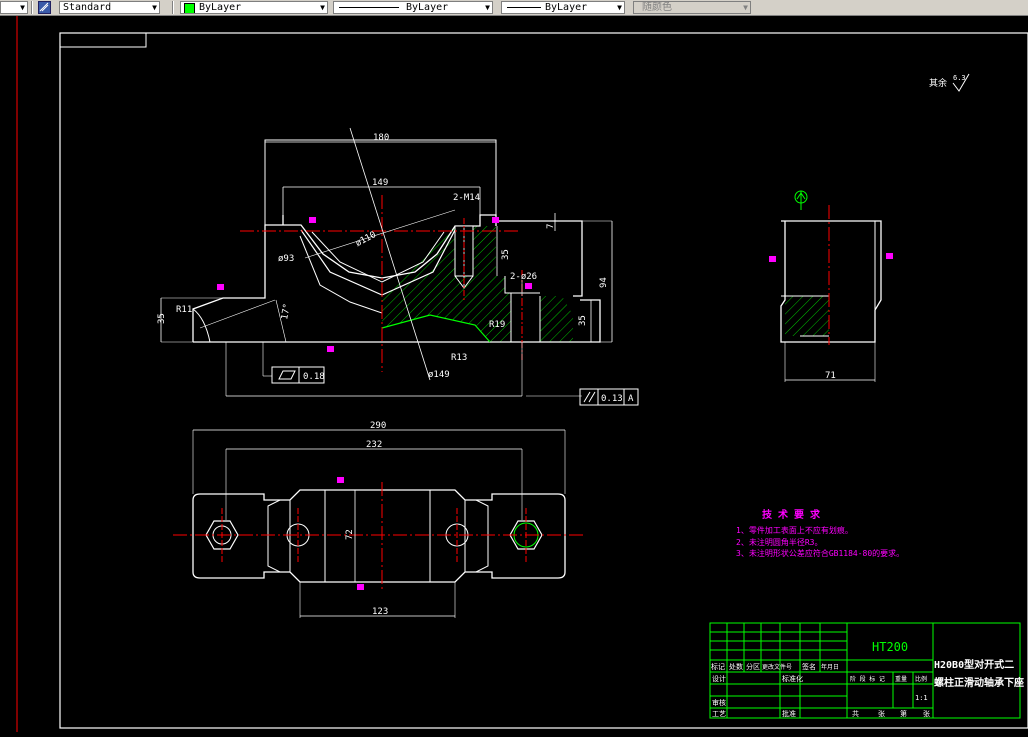  Describe the element at coordinates (855, 713) in the screenshot. I see `sheet-label: 共` at that location.